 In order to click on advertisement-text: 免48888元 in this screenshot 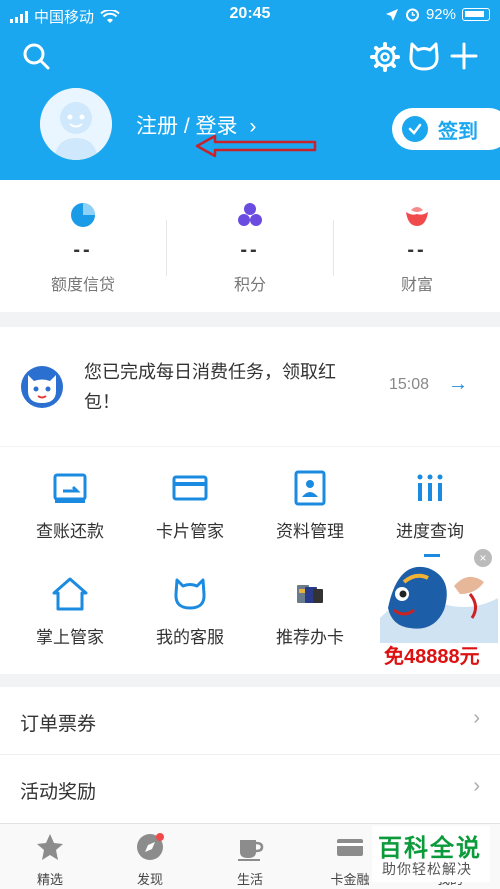, I will do `click(432, 657)`.